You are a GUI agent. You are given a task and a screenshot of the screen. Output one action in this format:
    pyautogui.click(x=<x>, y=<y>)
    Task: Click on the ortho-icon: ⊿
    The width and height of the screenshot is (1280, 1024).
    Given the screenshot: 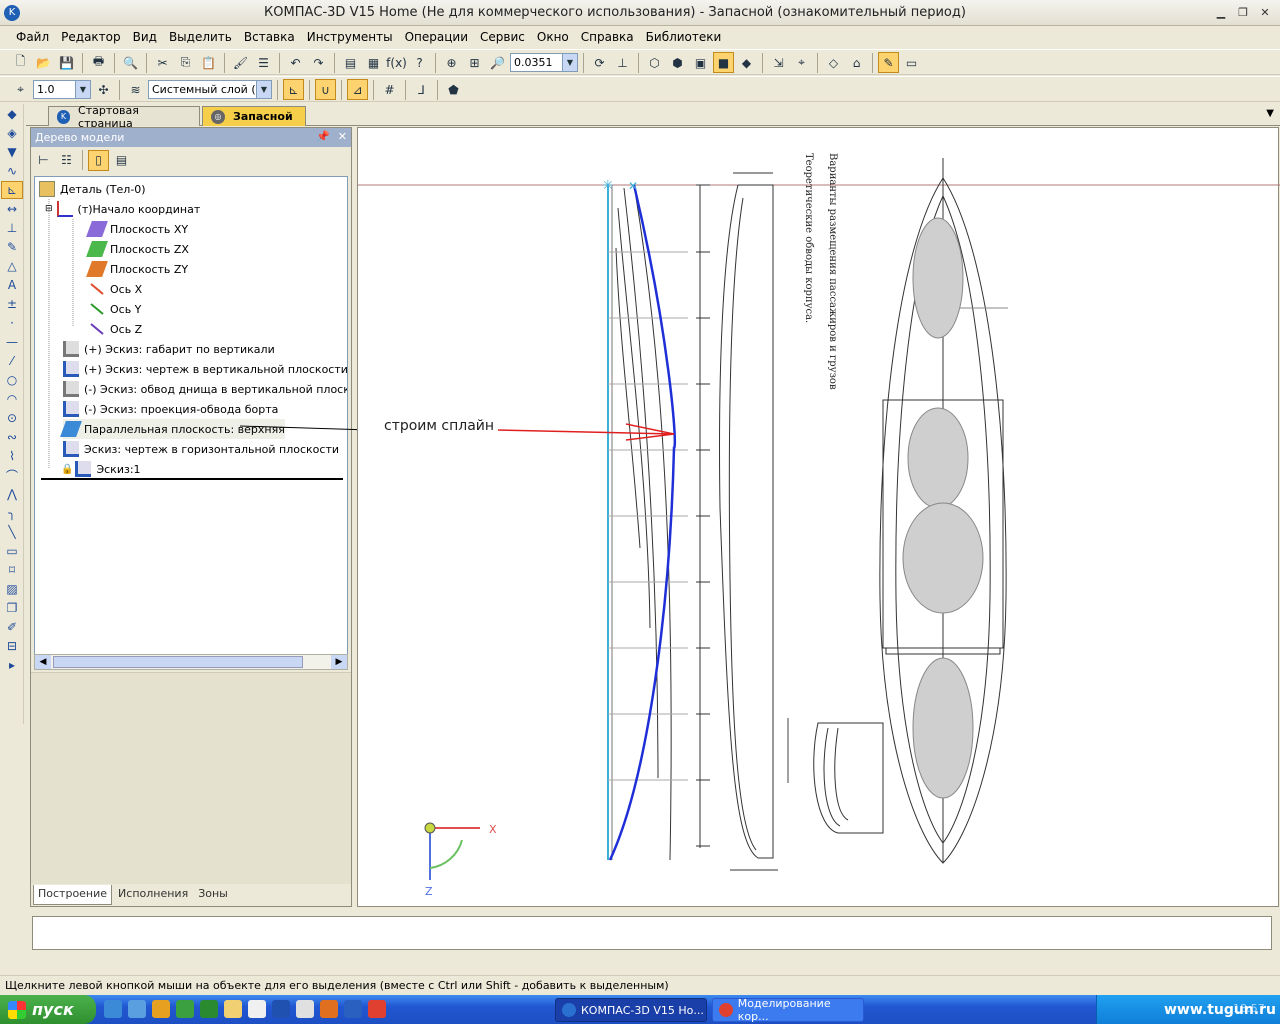 What is the action you would take?
    pyautogui.click(x=357, y=89)
    